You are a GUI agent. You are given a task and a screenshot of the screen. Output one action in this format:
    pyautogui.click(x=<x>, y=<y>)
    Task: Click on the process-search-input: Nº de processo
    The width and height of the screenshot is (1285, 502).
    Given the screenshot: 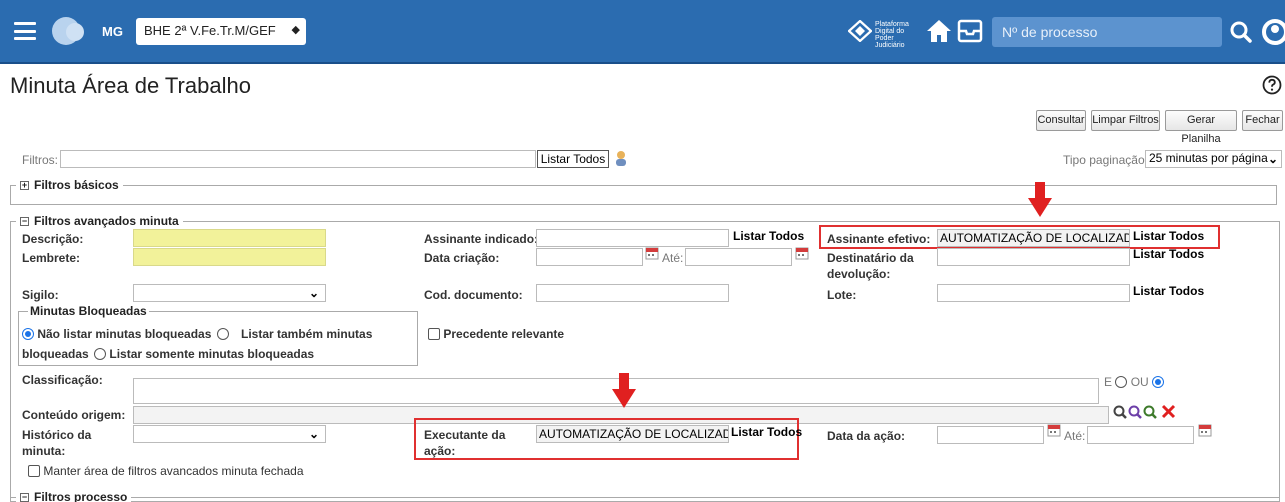 What is the action you would take?
    pyautogui.click(x=1107, y=32)
    